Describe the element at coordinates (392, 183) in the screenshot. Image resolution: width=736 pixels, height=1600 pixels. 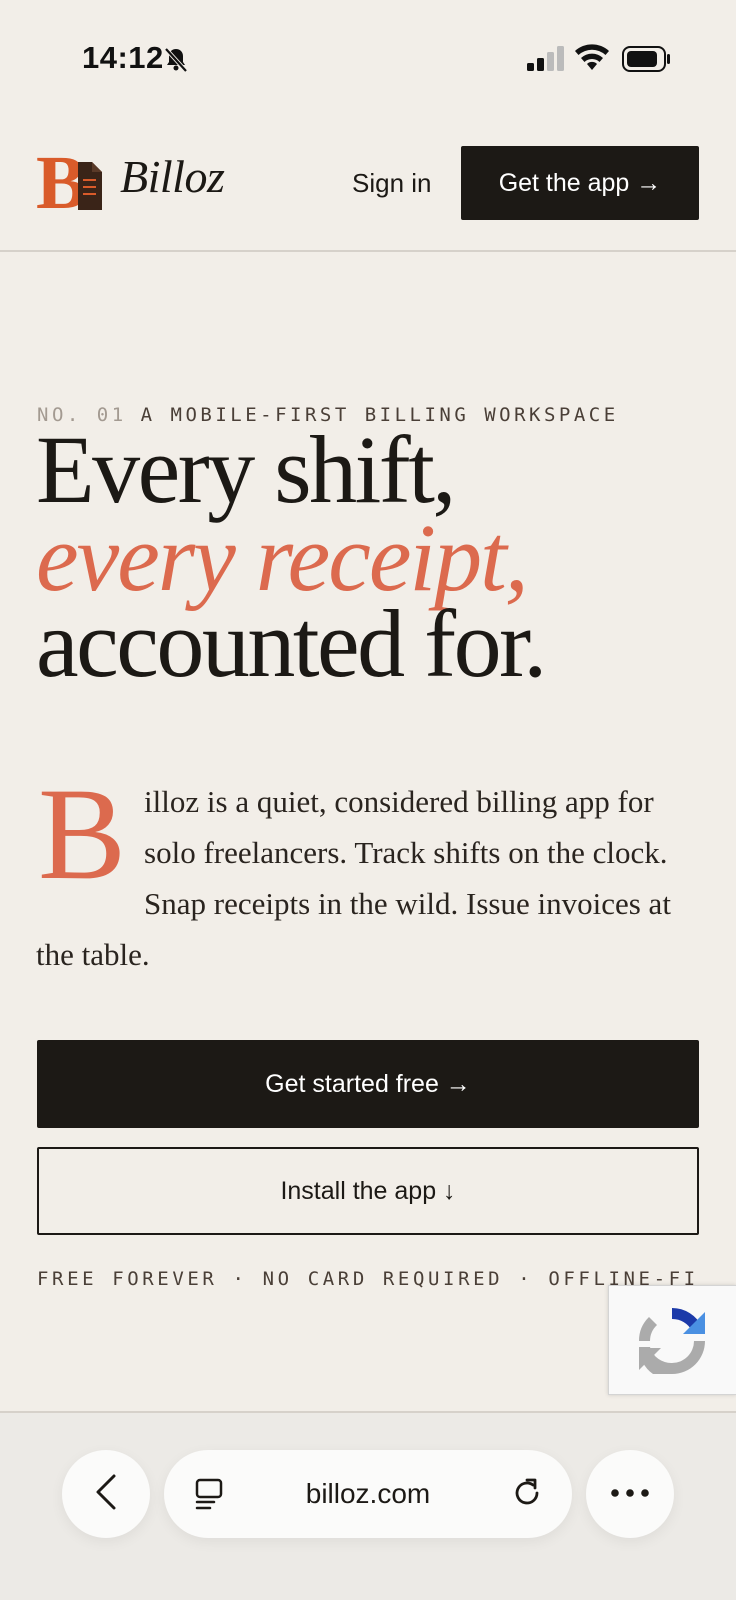
I see `sign-in-link: Sign in` at that location.